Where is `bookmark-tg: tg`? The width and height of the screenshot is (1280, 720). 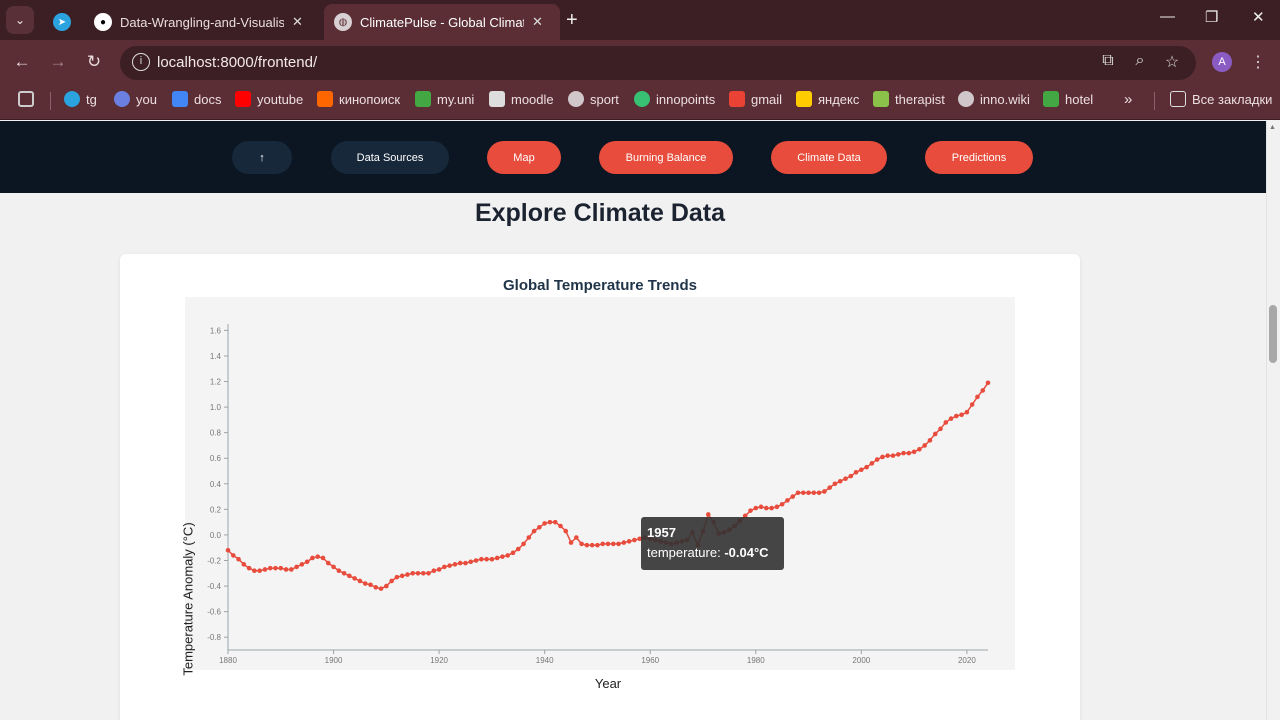
bookmark-tg: tg is located at coordinates (80, 99).